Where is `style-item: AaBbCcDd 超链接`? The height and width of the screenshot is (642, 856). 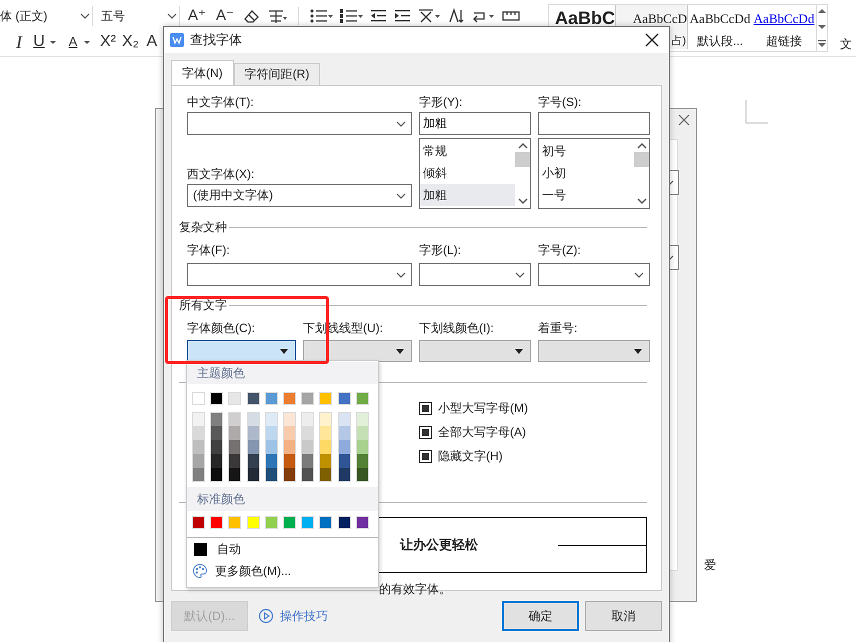 style-item: AaBbCcDd 超链接 is located at coordinates (784, 27).